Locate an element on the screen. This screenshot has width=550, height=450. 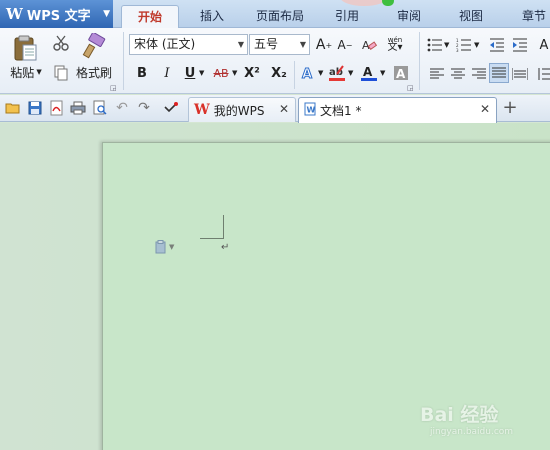
print-icon is located at coordinates (78, 108).